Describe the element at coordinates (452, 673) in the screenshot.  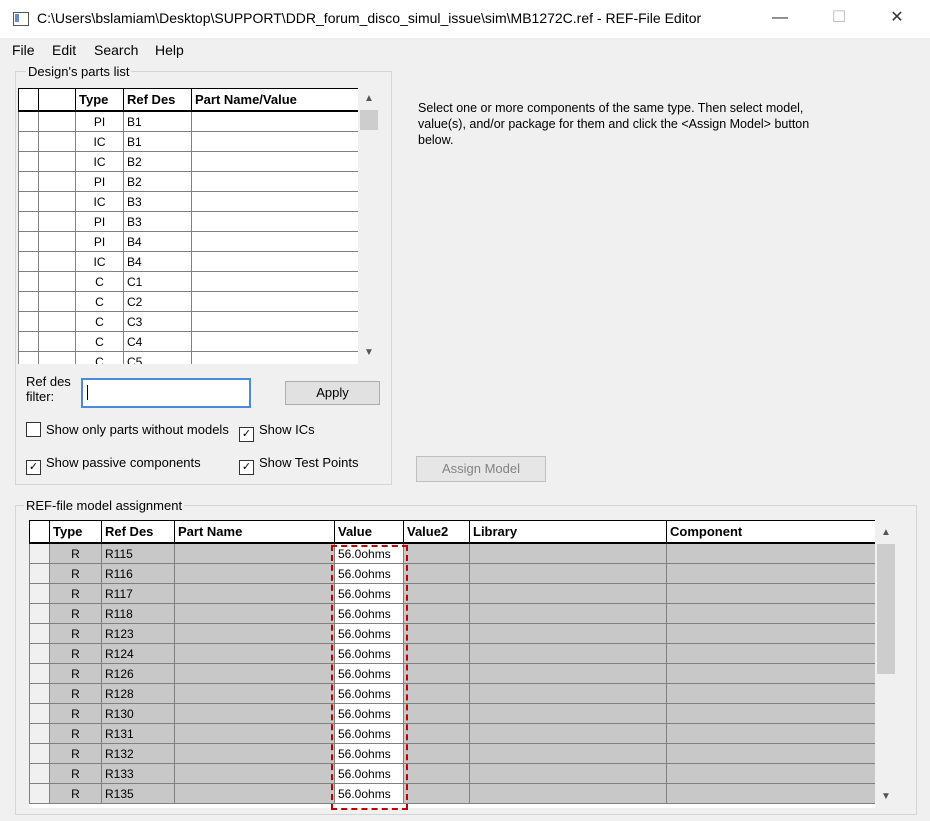
I see `table-row: R R126 56.0ohms` at that location.